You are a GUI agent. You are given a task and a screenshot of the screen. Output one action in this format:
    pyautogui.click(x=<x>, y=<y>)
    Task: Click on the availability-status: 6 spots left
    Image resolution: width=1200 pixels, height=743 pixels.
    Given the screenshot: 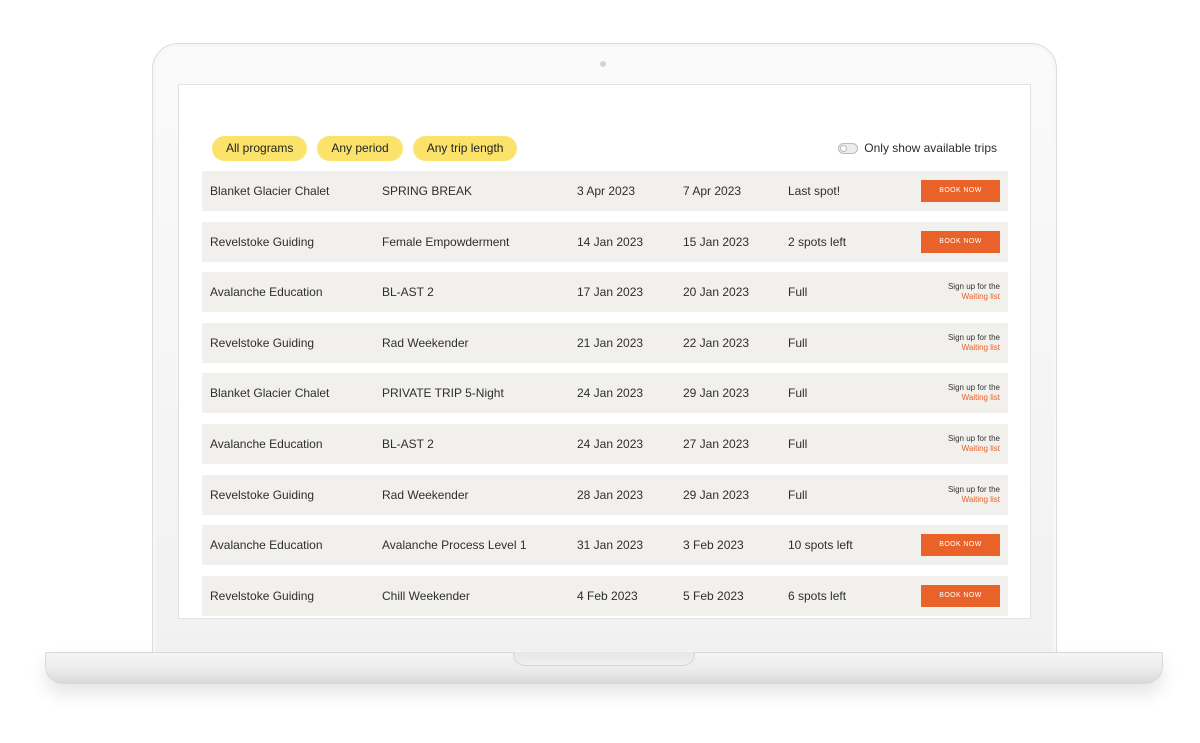 What is the action you would take?
    pyautogui.click(x=817, y=595)
    